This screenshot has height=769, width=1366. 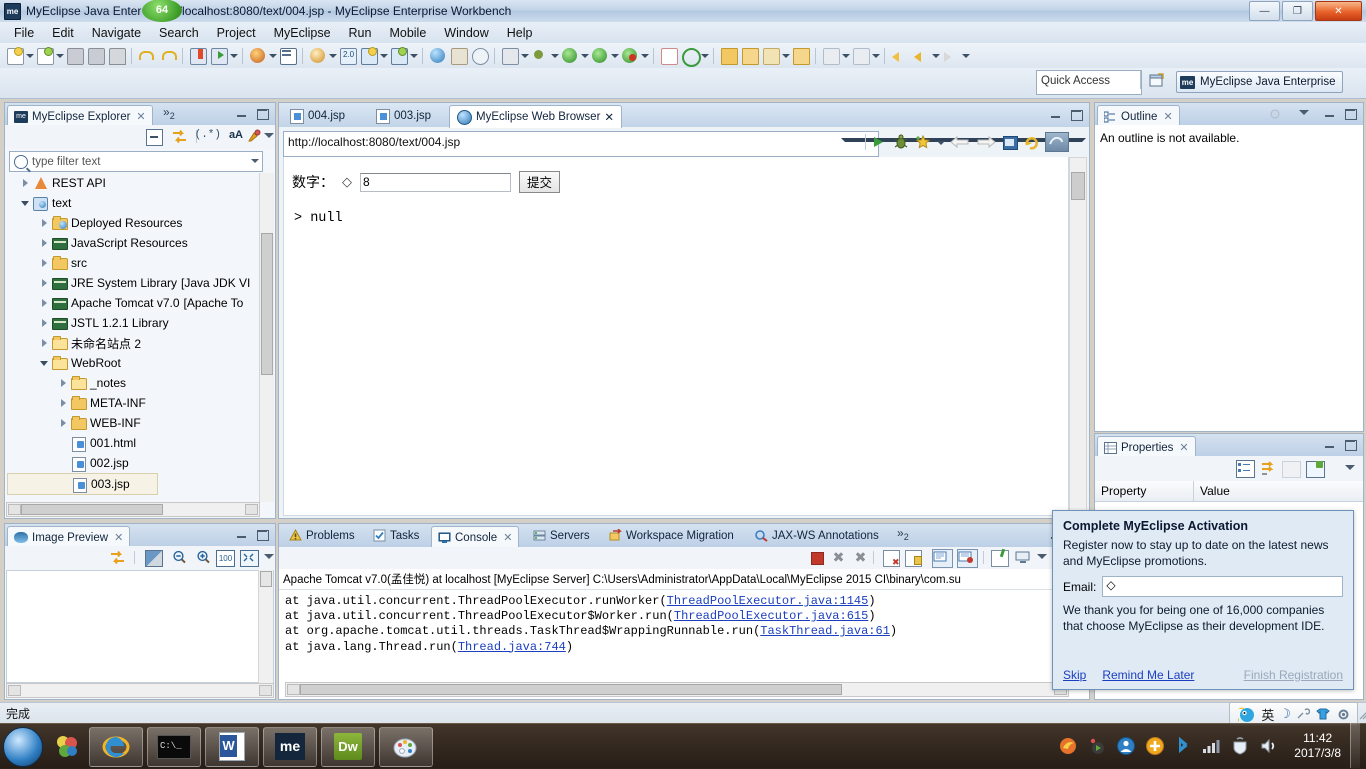 I want to click on run-last-dropdown-icon, so click(x=644, y=55).